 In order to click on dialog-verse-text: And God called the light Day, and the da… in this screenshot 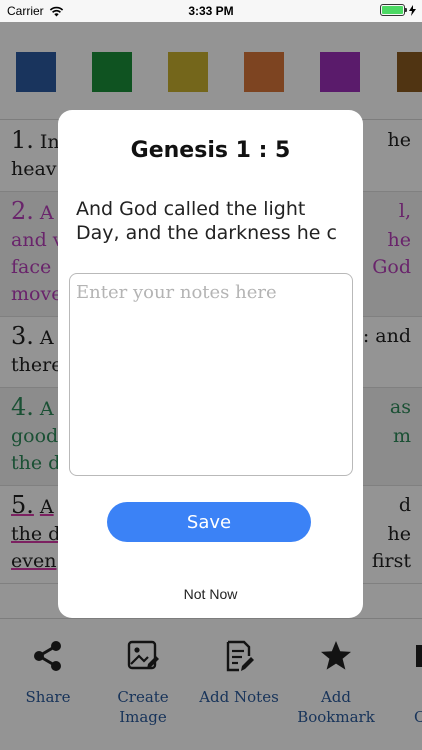, I will do `click(211, 221)`.